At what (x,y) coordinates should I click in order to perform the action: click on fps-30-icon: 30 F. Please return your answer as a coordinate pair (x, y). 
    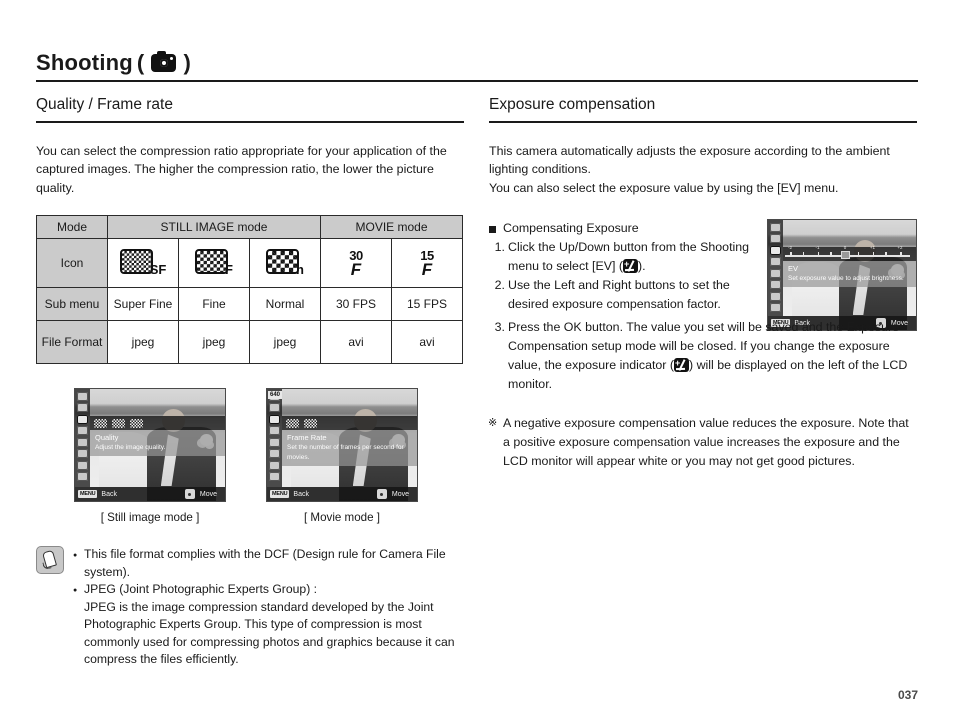
    Looking at the image, I should click on (356, 264).